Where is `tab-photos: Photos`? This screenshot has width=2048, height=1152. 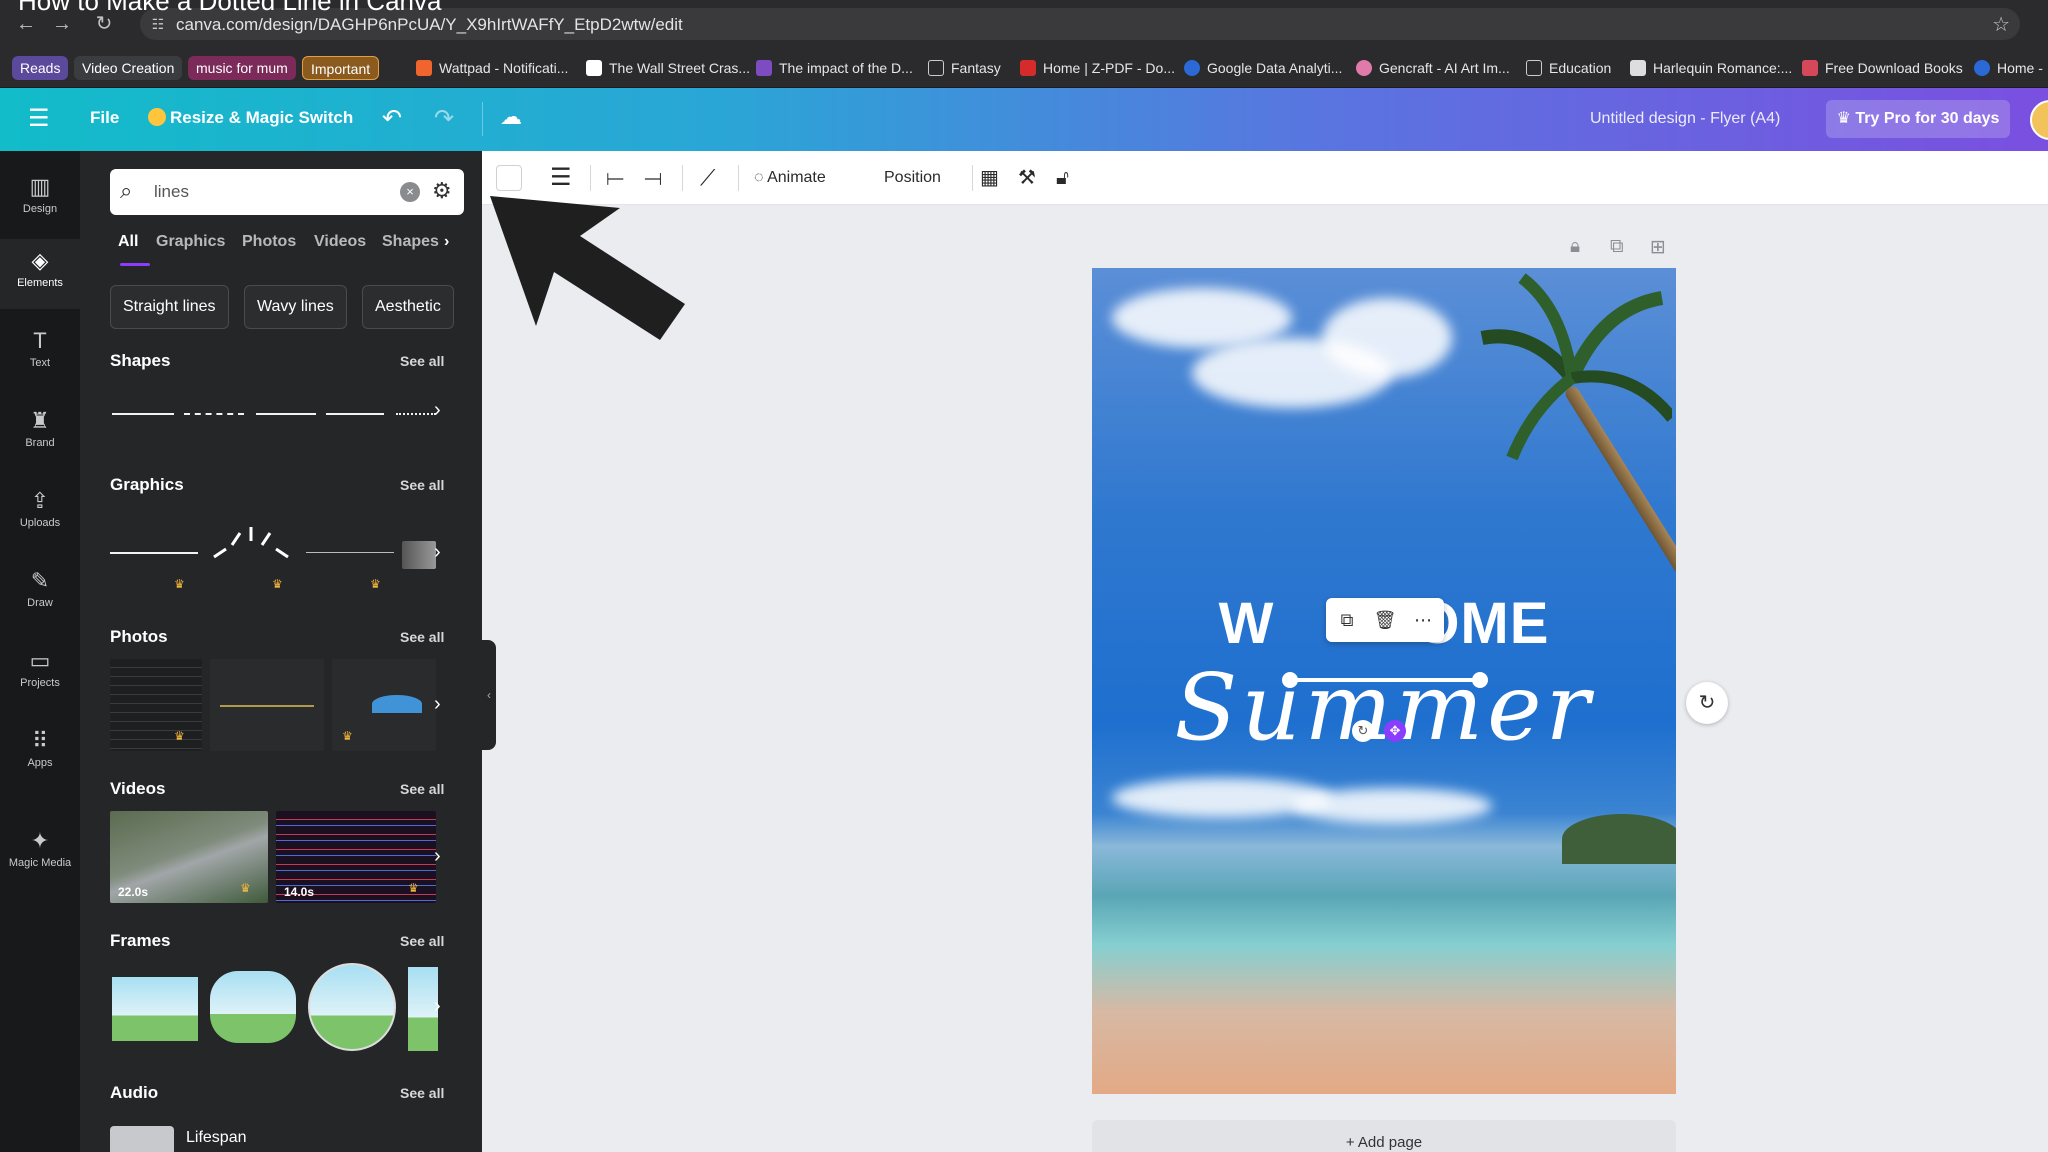
tab-photos: Photos is located at coordinates (269, 242).